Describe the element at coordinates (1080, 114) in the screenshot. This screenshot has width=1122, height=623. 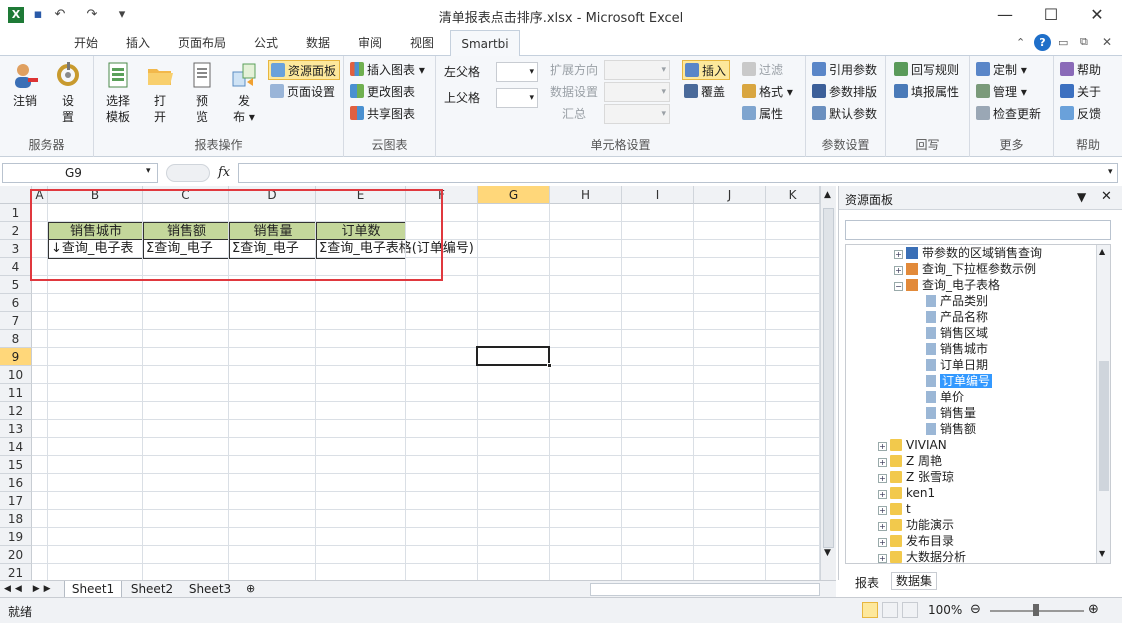
I see `feedback-button: 反馈` at that location.